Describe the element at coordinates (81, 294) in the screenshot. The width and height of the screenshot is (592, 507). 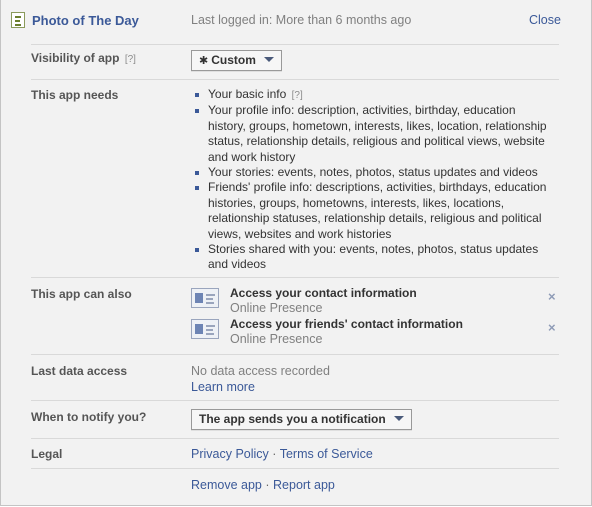
I see `also-label: This app can also` at that location.